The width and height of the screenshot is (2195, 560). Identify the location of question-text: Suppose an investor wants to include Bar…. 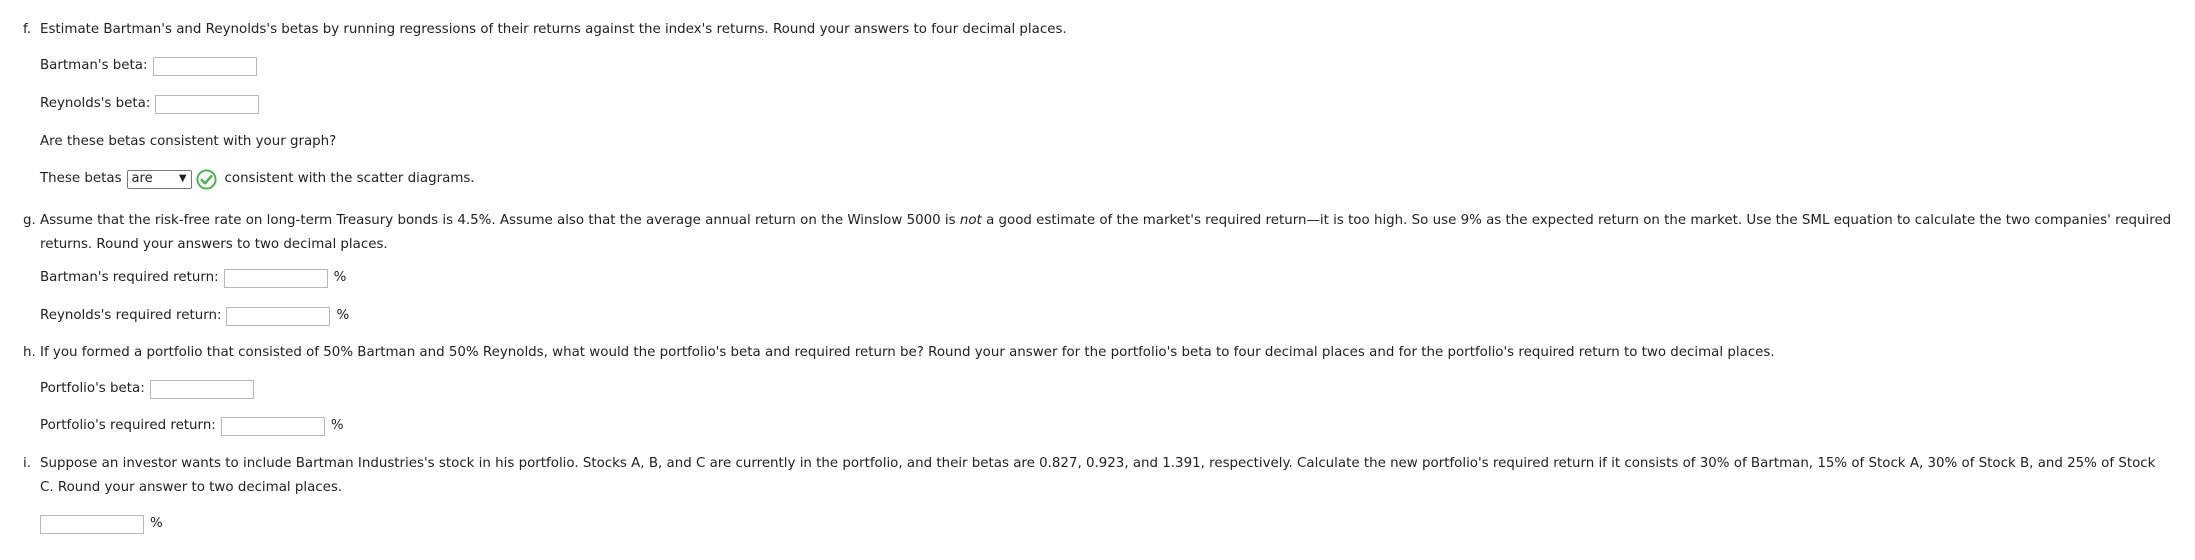
(1114, 476).